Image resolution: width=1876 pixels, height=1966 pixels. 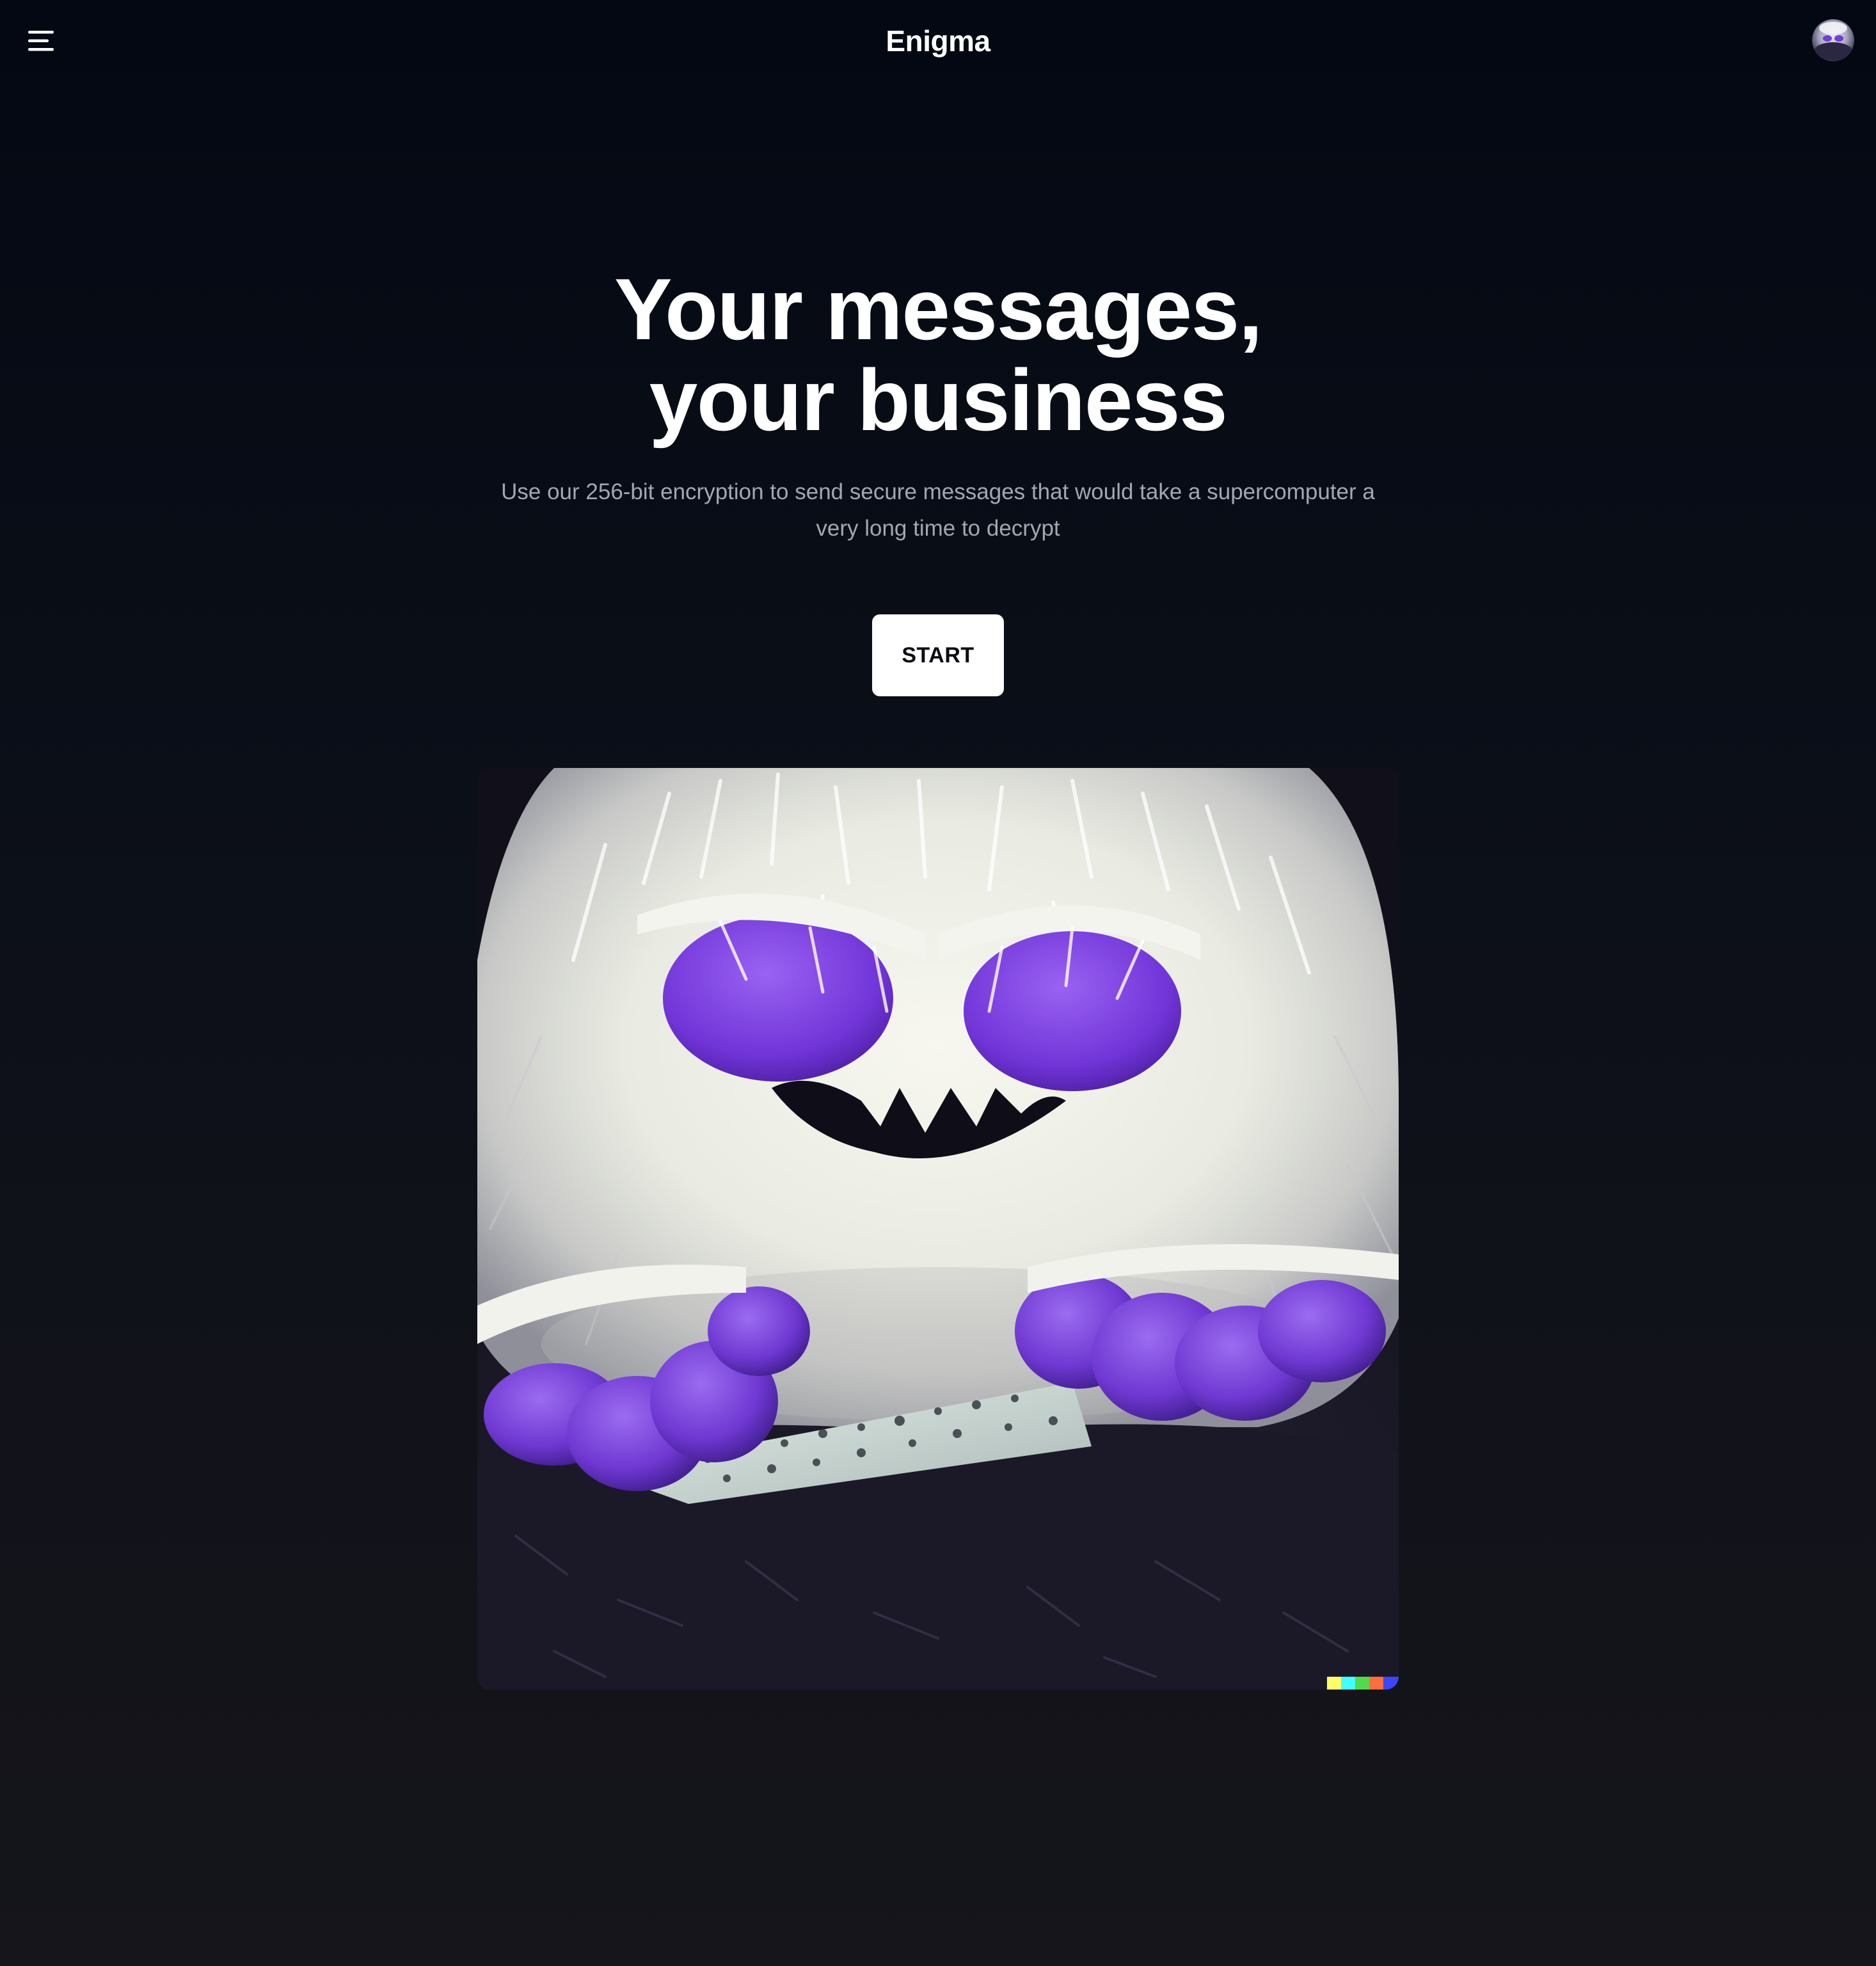 What do you see at coordinates (938, 655) in the screenshot?
I see `start-button: START` at bounding box center [938, 655].